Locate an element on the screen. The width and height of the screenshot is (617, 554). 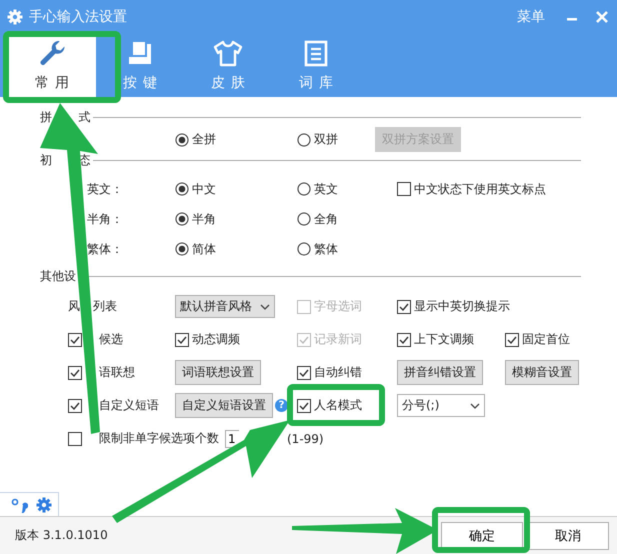
settings-button: 拼音纠错设置 is located at coordinates (440, 372).